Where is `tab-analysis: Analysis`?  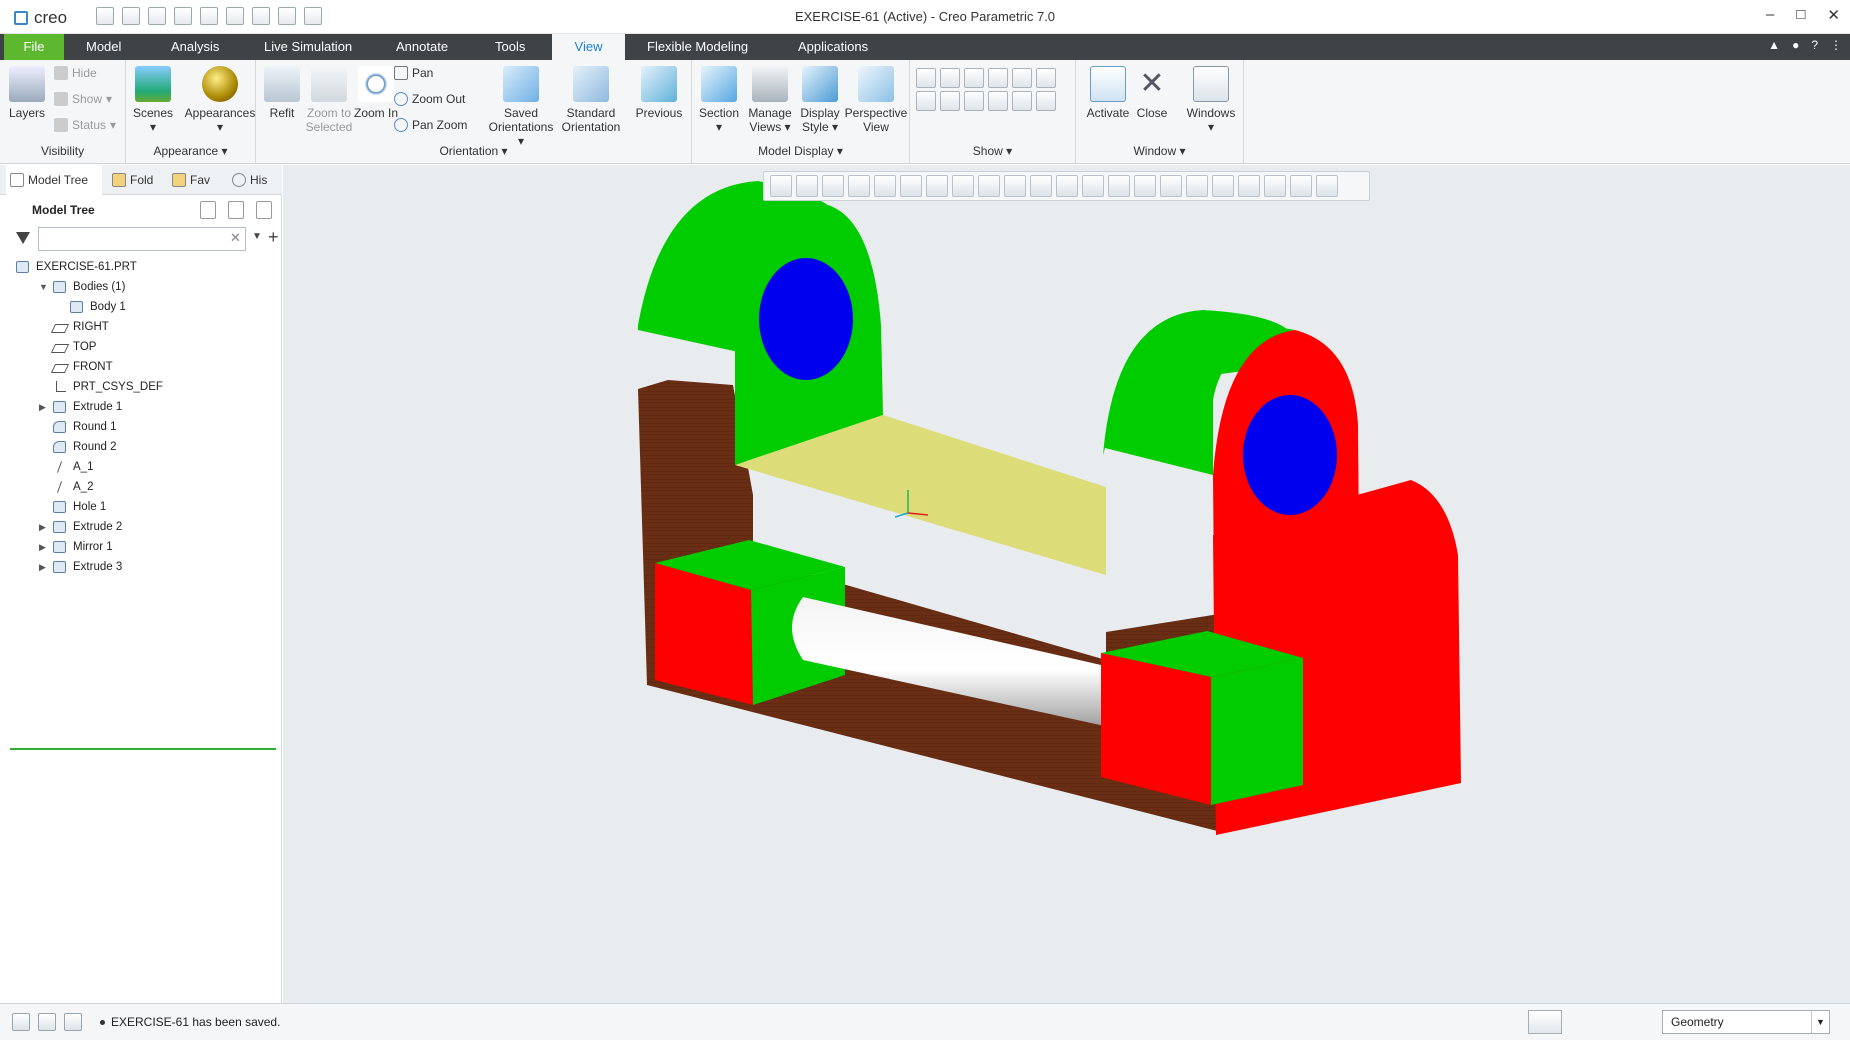
tab-analysis: Analysis is located at coordinates (195, 47).